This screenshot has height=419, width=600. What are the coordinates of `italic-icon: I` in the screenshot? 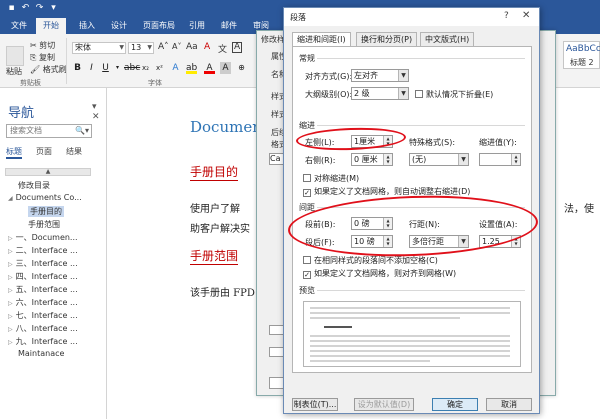 It's located at (91, 68).